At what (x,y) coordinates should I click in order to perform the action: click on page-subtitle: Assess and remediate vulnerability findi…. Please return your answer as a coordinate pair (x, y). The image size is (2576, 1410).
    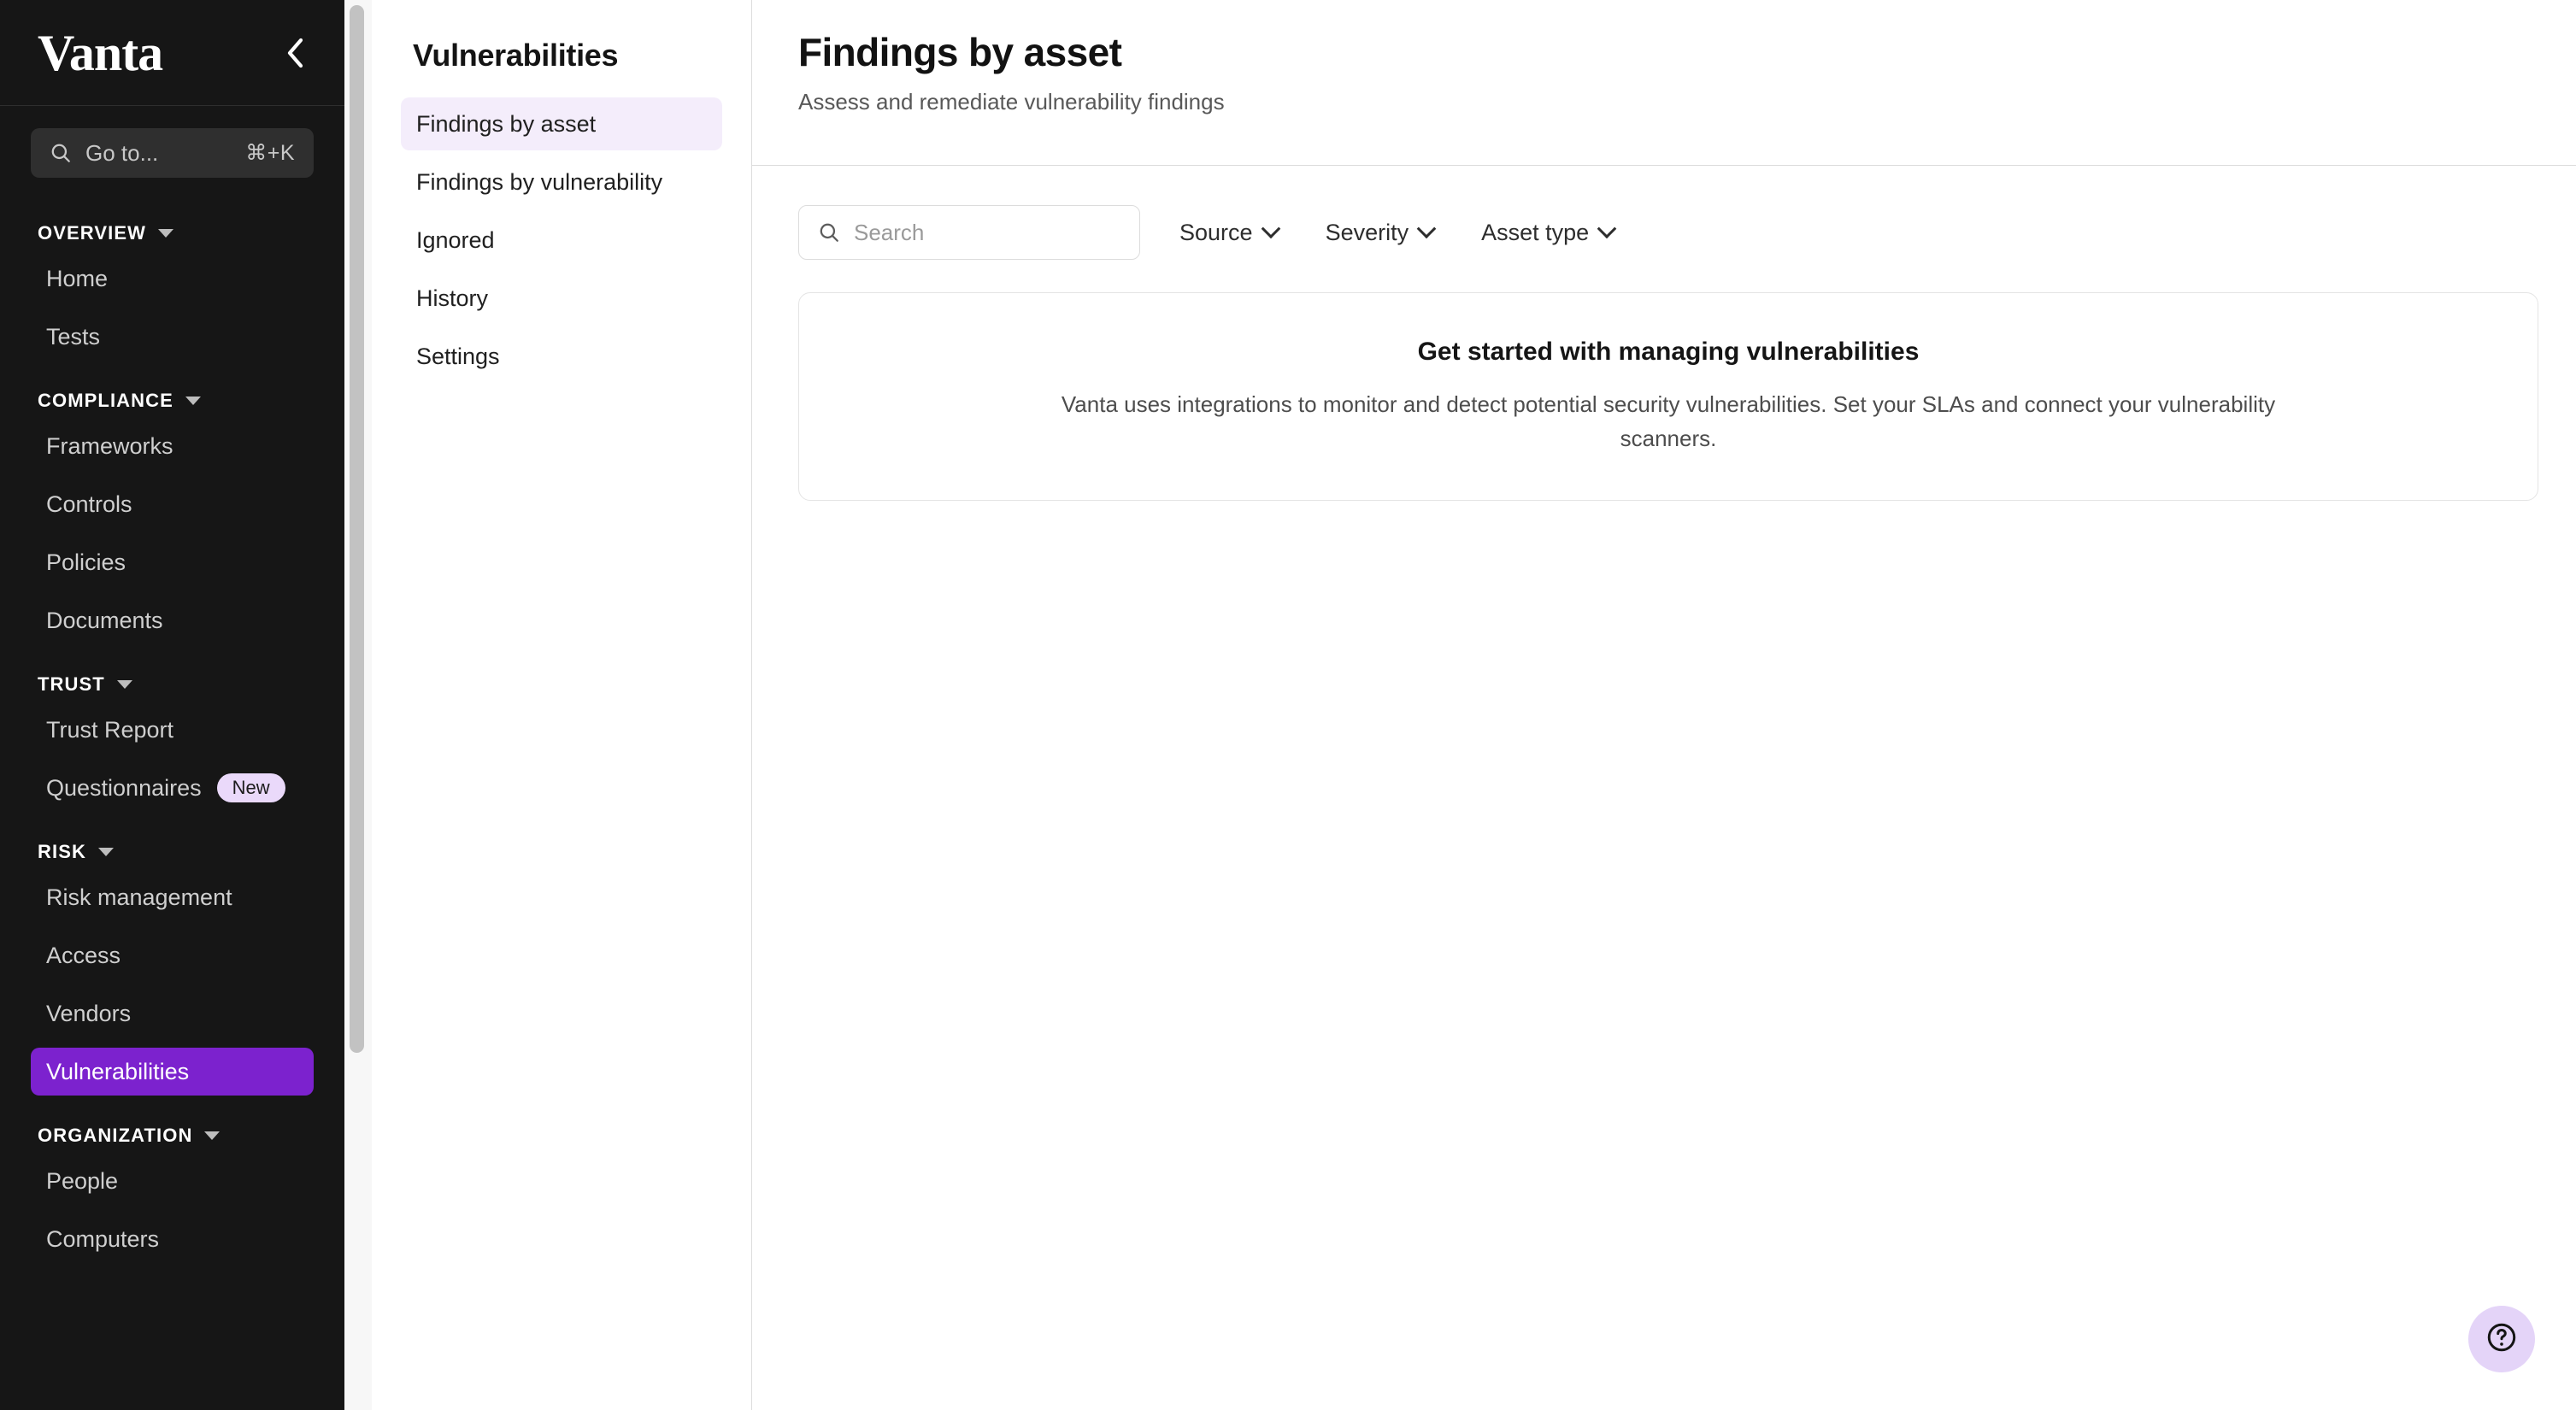
    Looking at the image, I should click on (1011, 102).